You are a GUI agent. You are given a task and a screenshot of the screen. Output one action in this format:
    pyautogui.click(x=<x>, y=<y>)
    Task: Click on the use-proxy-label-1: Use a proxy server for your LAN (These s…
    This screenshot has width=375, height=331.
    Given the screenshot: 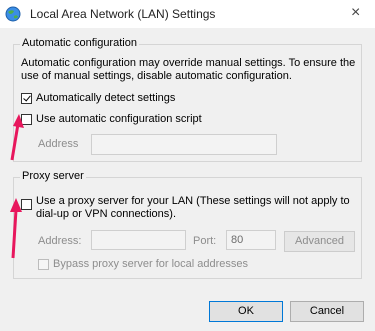 What is the action you would take?
    pyautogui.click(x=193, y=201)
    